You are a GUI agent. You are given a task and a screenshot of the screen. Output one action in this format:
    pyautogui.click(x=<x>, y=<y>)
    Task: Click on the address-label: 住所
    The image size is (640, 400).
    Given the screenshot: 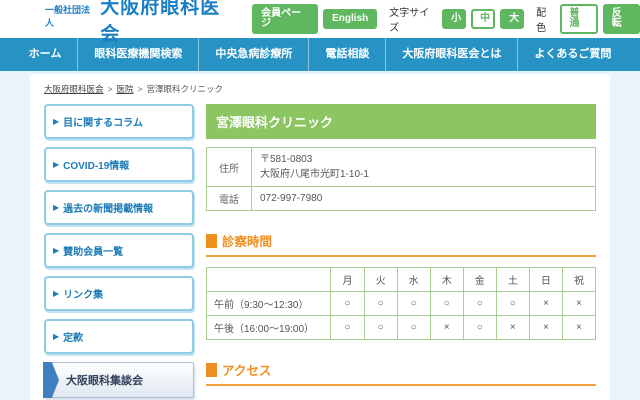 What is the action you would take?
    pyautogui.click(x=229, y=167)
    